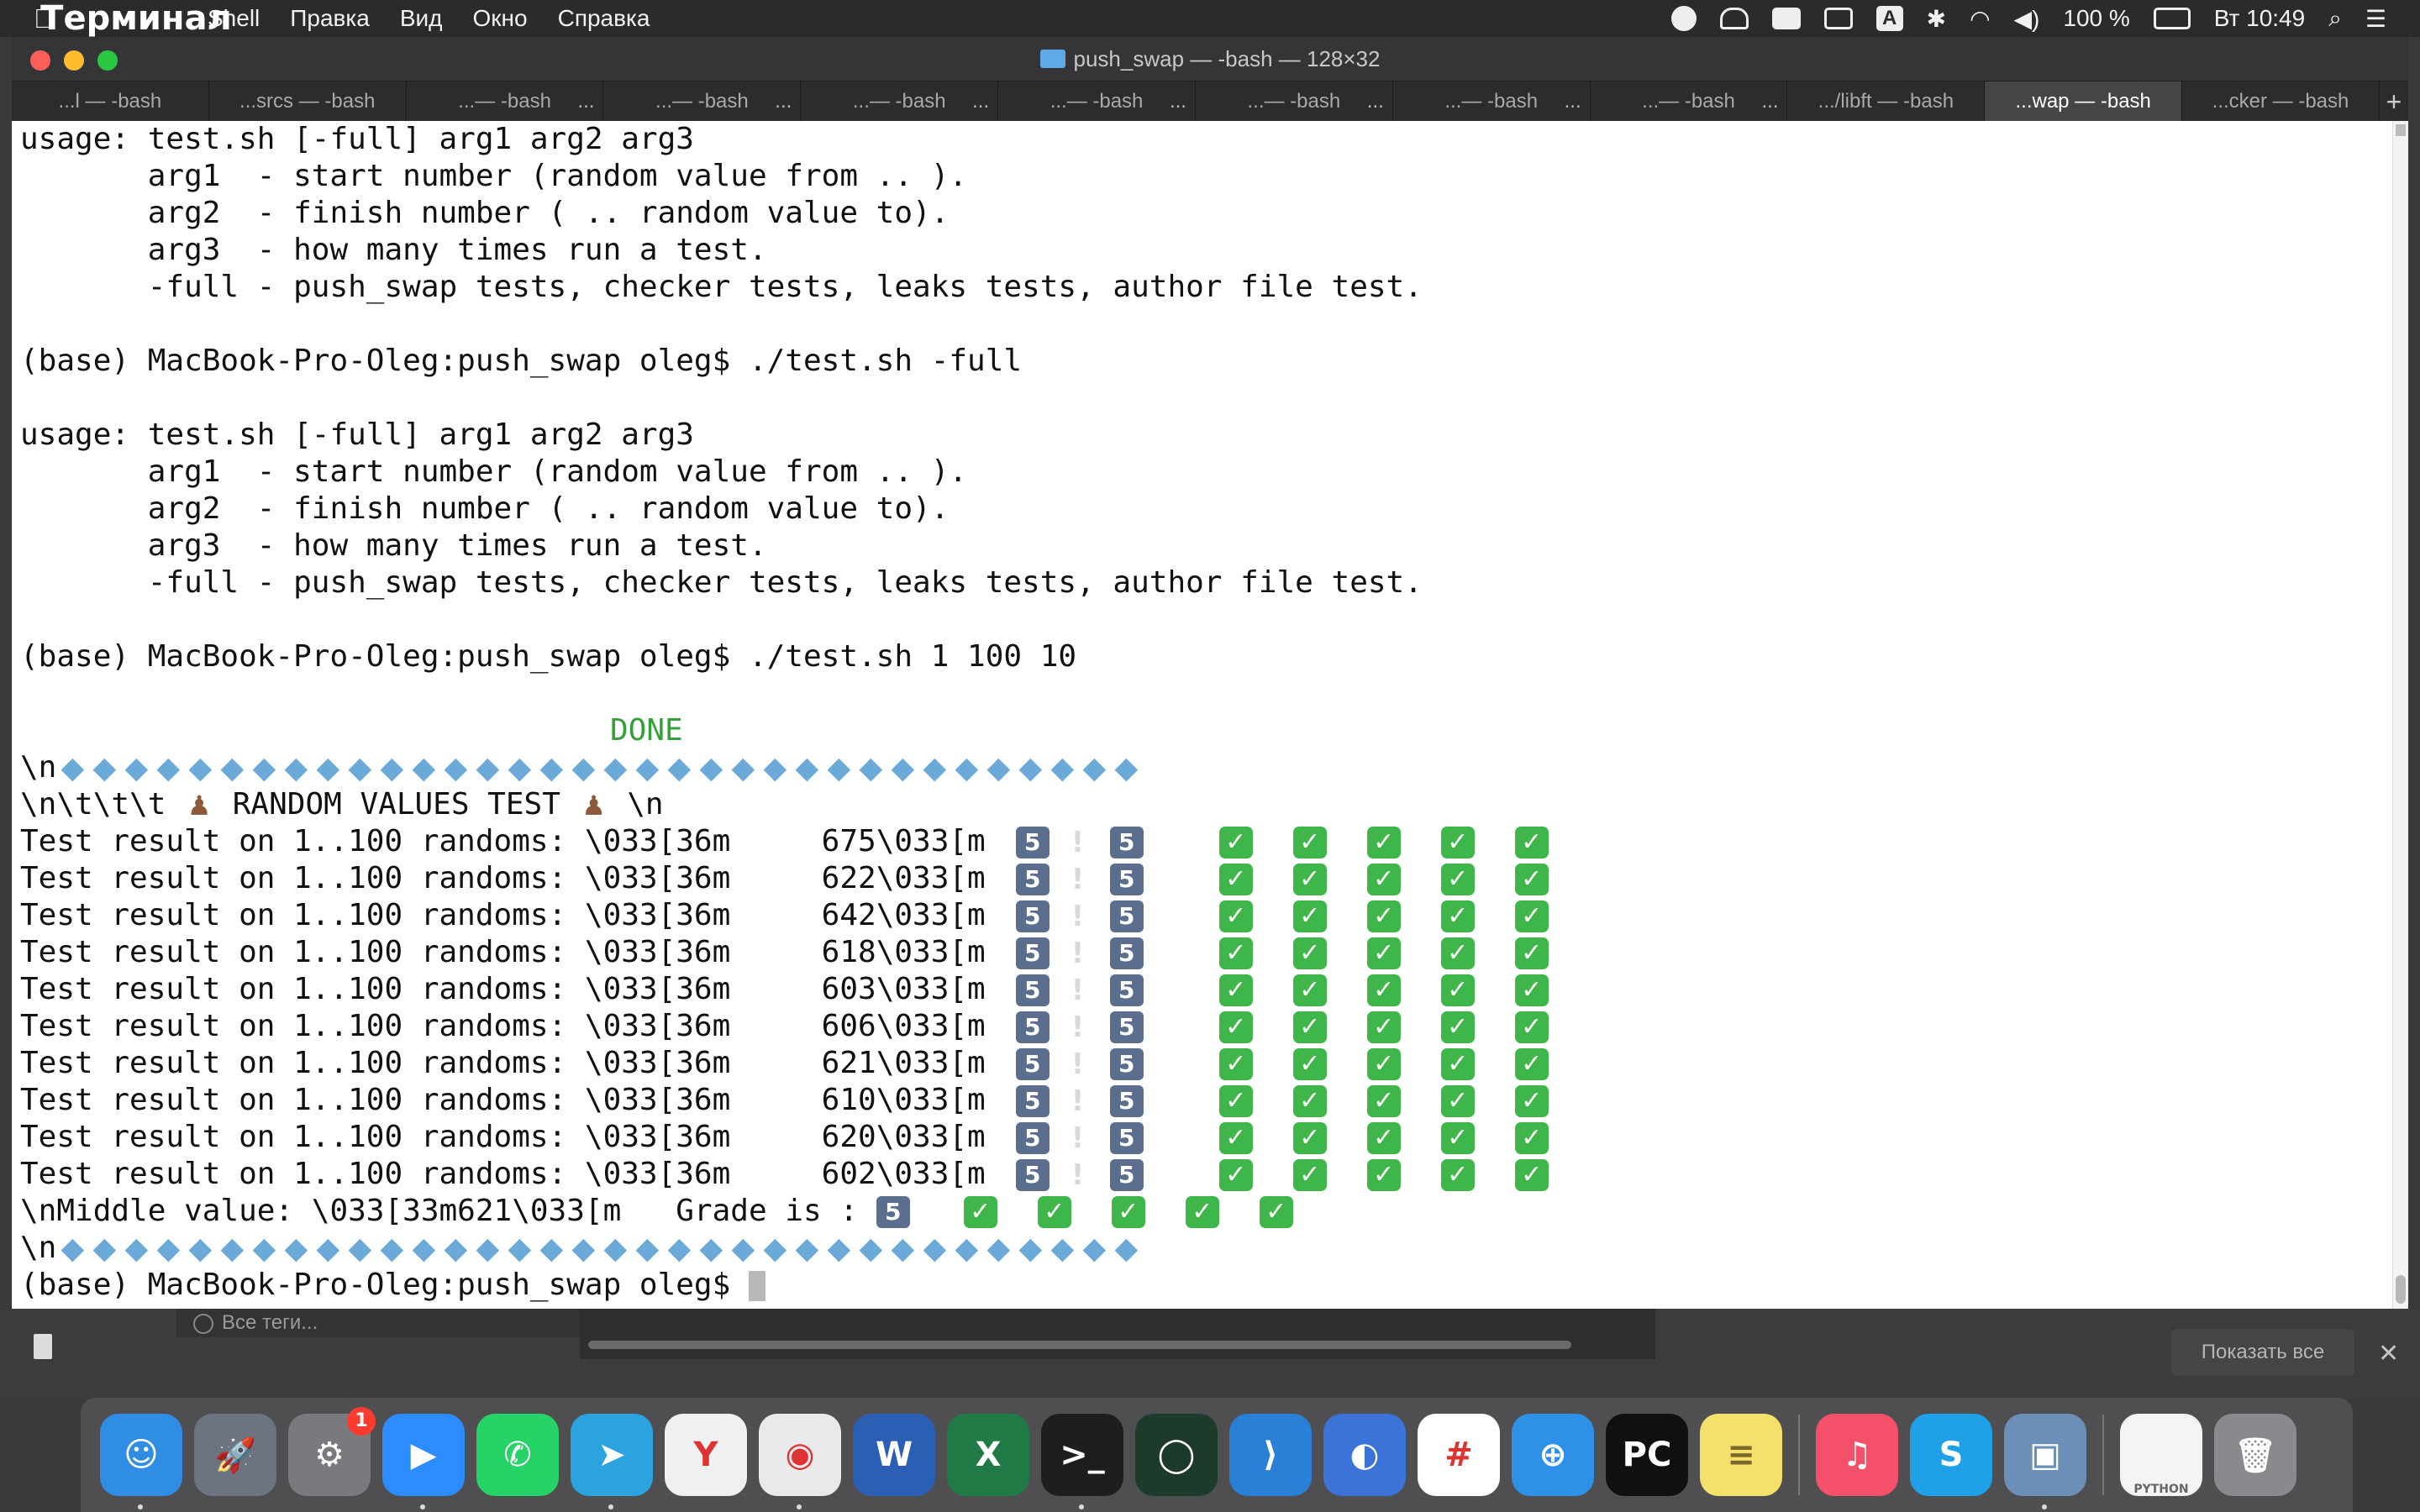 This screenshot has width=2420, height=1512. Describe the element at coordinates (2335, 19) in the screenshot. I see `spotlight-search-icon: ⌕` at that location.